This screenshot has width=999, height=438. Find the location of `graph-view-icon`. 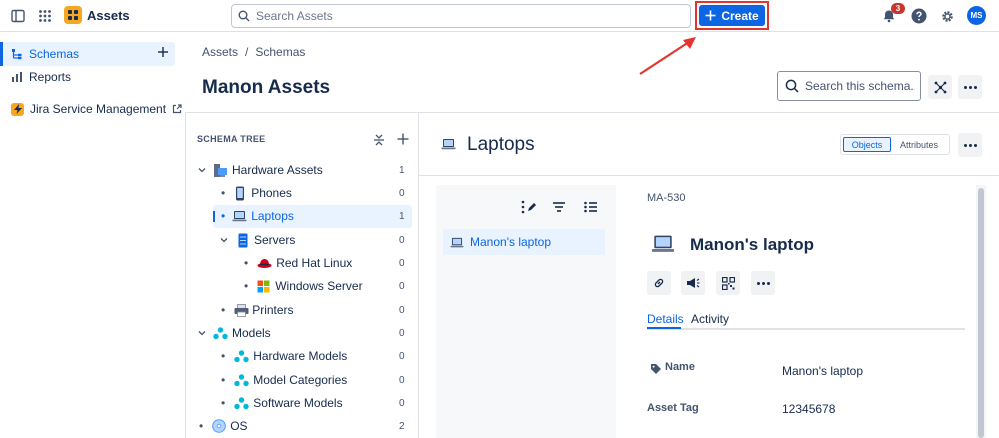

graph-view-icon is located at coordinates (940, 87).